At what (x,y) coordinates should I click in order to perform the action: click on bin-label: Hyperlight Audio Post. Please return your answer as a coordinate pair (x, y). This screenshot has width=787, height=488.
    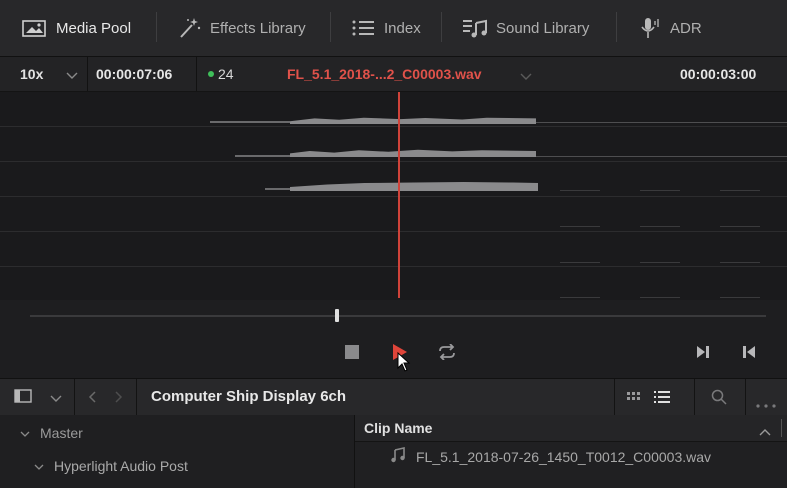
    Looking at the image, I should click on (121, 466).